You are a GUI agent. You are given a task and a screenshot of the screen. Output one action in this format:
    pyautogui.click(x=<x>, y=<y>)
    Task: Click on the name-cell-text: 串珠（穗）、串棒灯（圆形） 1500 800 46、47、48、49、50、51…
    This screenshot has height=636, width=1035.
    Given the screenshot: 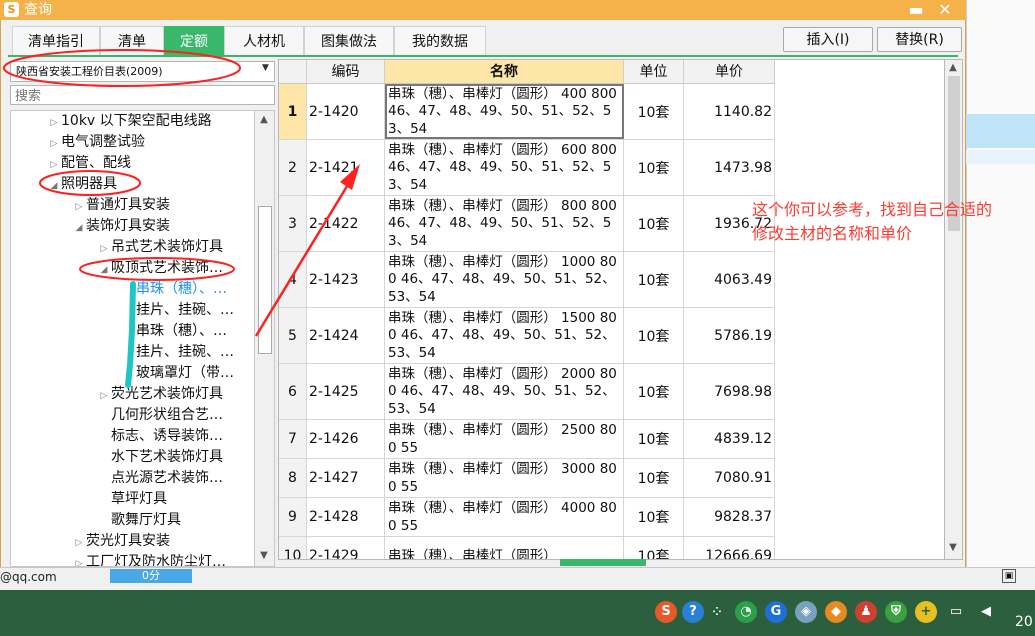 What is the action you would take?
    pyautogui.click(x=502, y=335)
    